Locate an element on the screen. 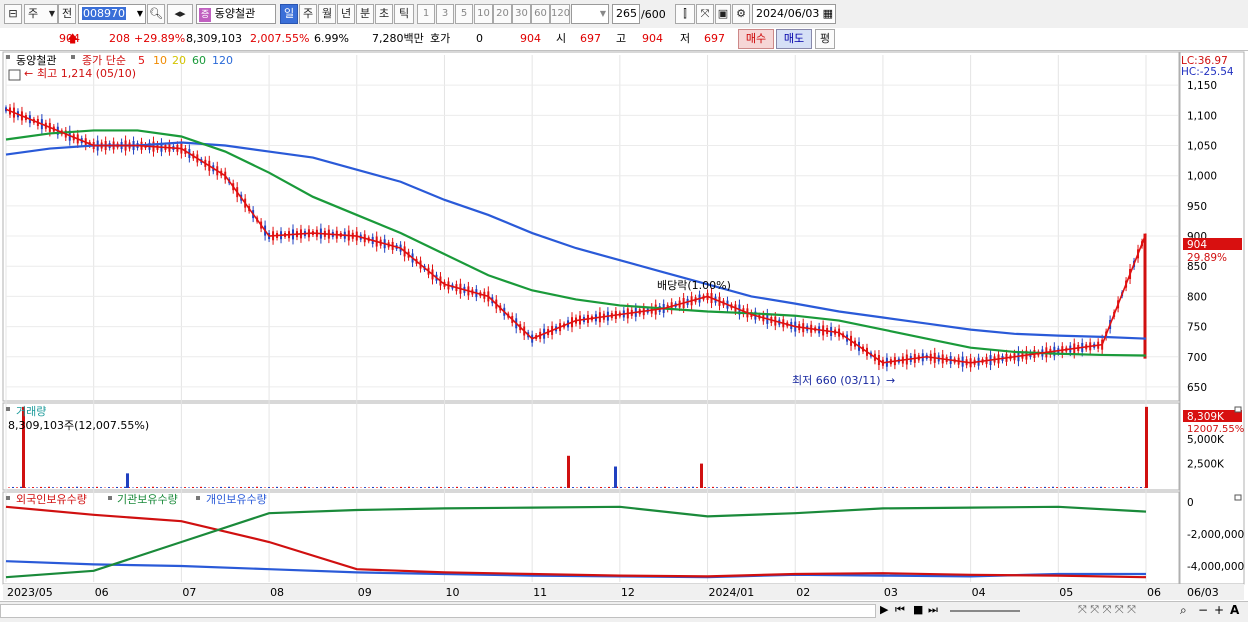  tab-minute: 분 is located at coordinates (365, 14).